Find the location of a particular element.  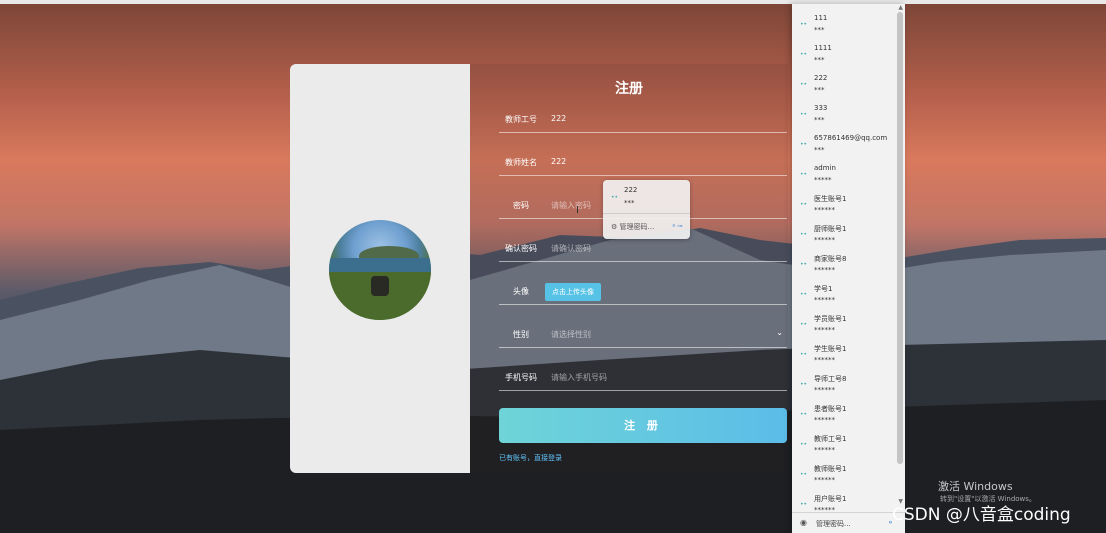

windows-activation-title: 激活 Windows is located at coordinates (975, 486).